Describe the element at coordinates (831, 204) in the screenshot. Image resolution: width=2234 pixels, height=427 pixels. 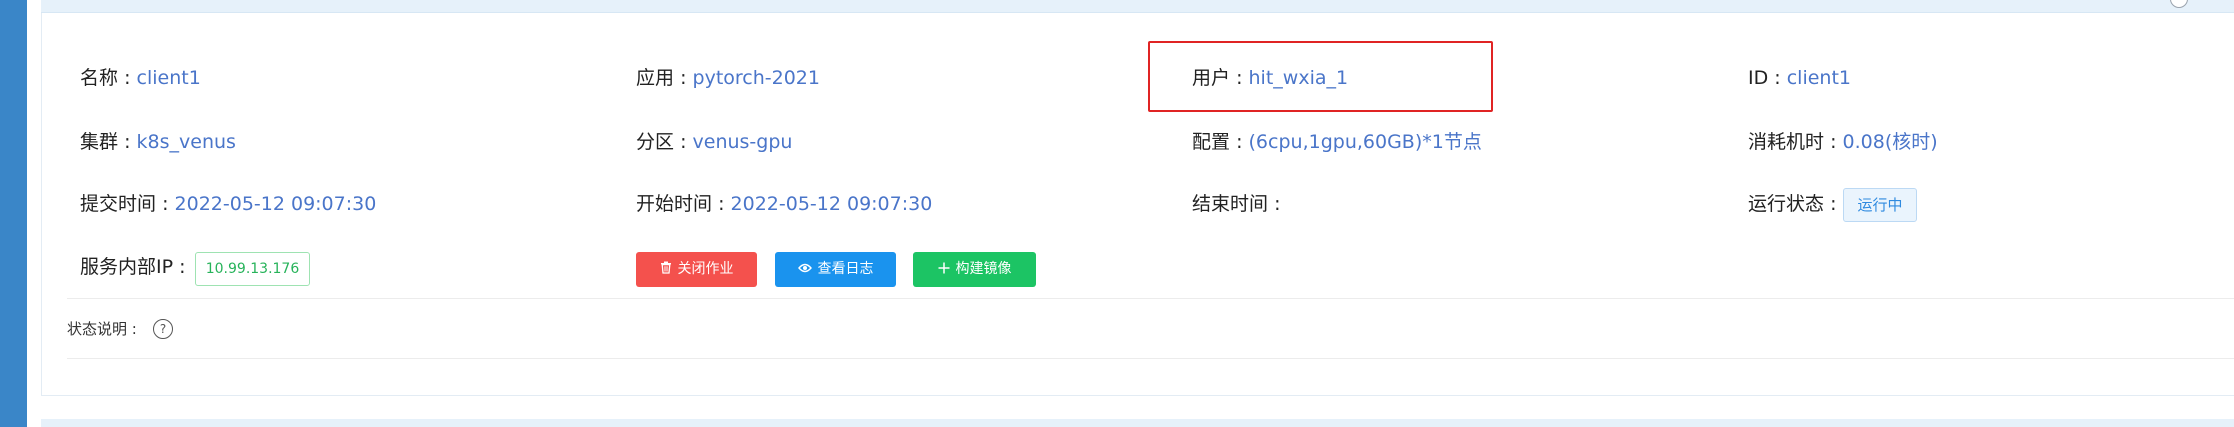
I see `field-start-time-value: 2022-05-12 09:07:30` at that location.